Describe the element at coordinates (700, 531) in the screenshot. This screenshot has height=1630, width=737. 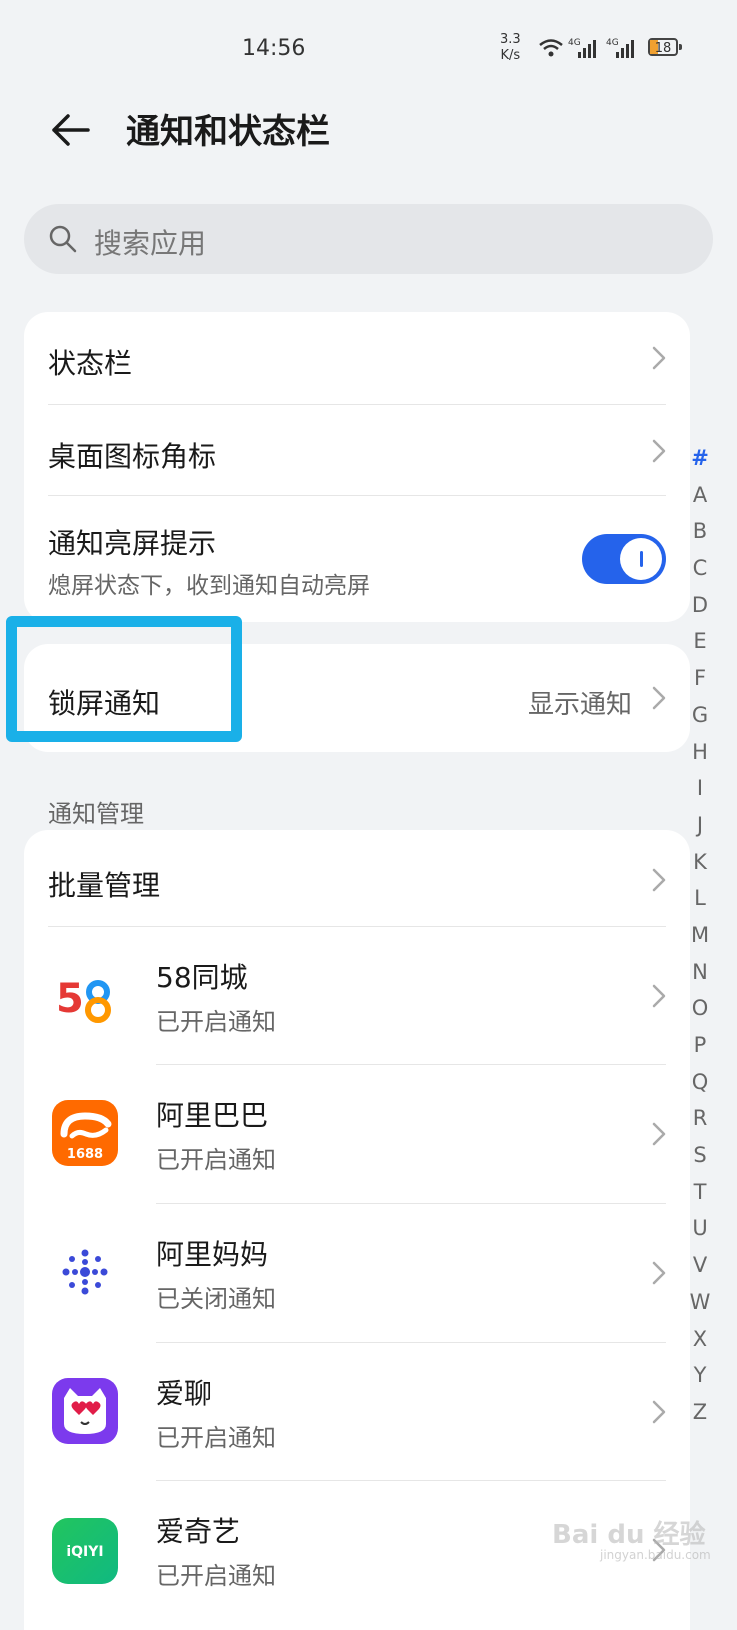
I see `index-letter: B` at that location.